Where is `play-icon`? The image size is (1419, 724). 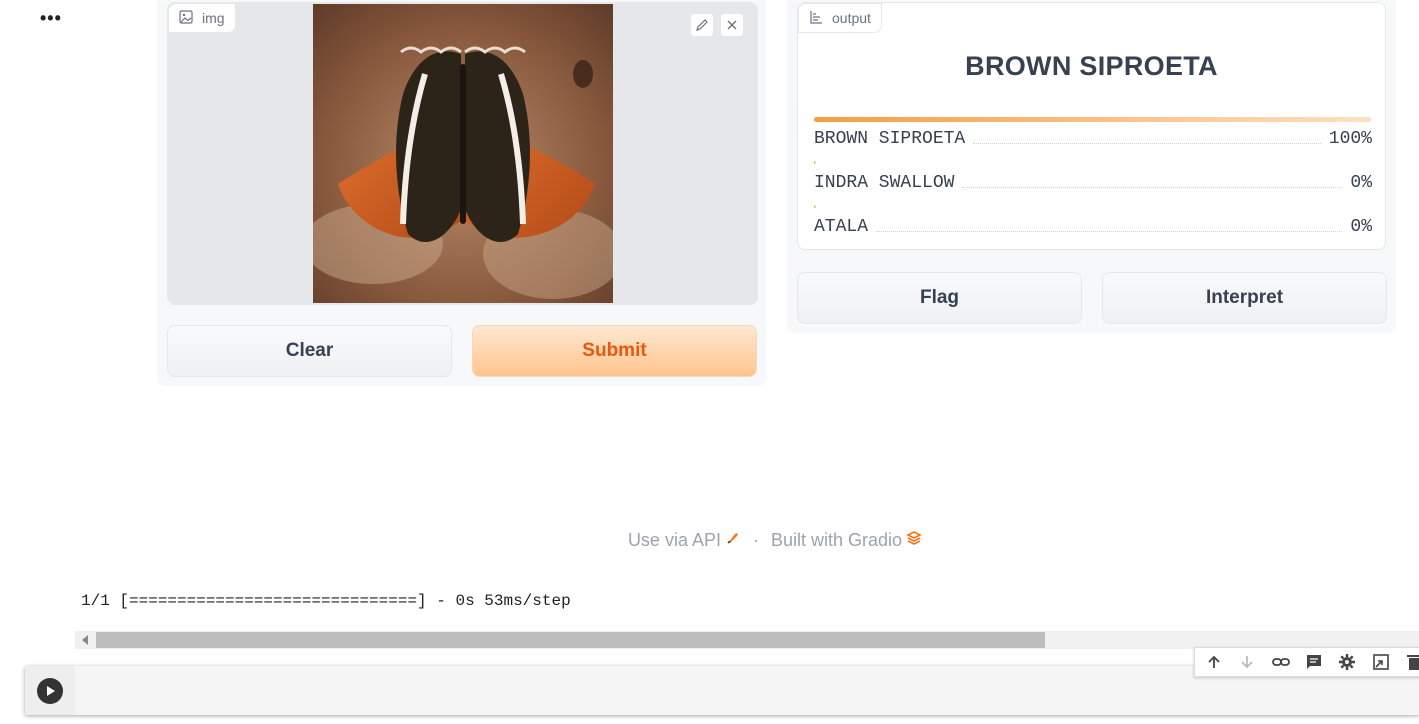 play-icon is located at coordinates (51, 691).